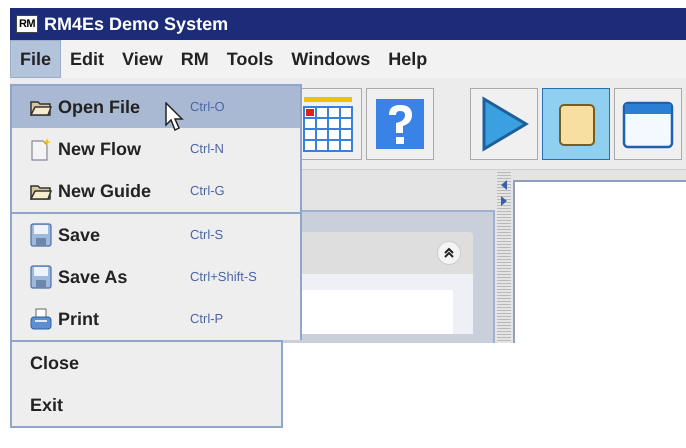 Image resolution: width=686 pixels, height=448 pixels. What do you see at coordinates (100, 149) in the screenshot?
I see `menu-label: New Flow` at bounding box center [100, 149].